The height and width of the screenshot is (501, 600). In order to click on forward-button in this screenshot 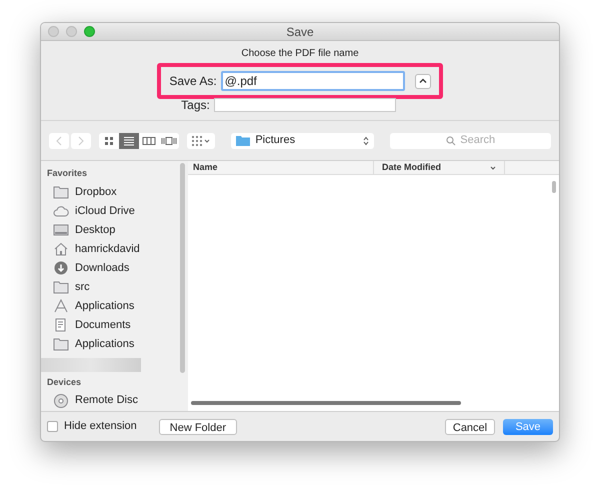, I will do `click(81, 140)`.